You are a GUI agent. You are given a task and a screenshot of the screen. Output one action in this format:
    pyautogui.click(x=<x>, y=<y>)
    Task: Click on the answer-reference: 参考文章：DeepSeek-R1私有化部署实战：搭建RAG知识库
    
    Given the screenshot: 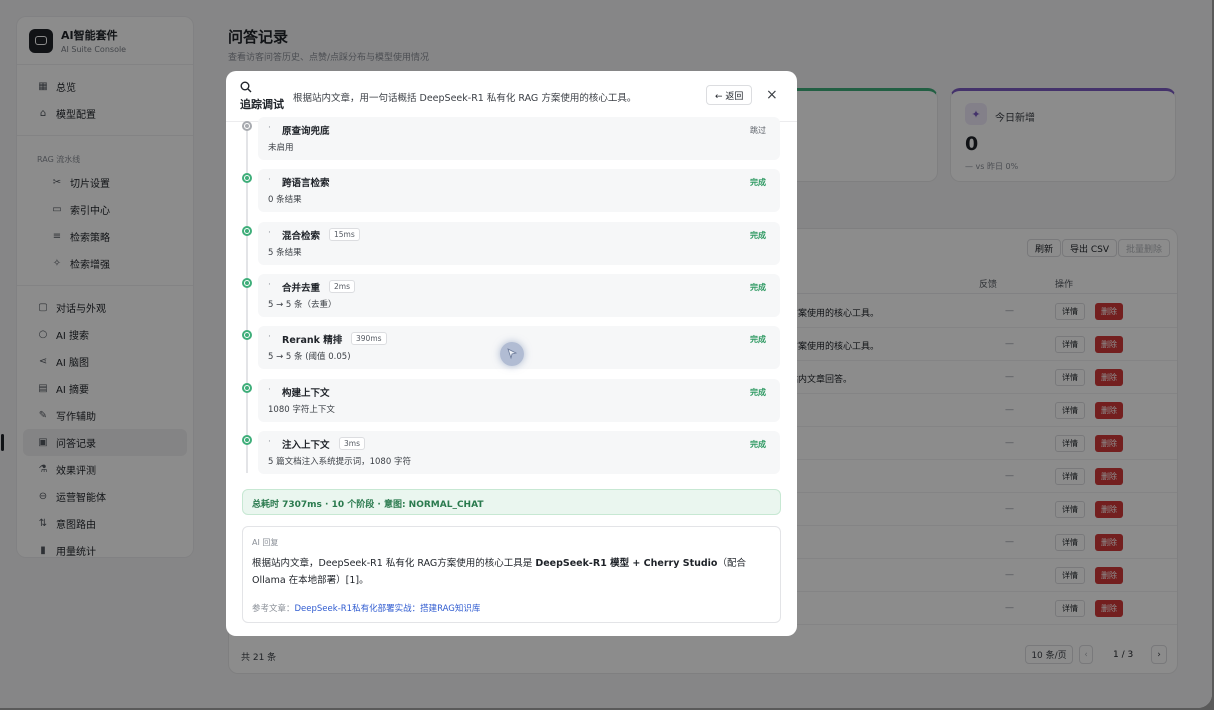 What is the action you would take?
    pyautogui.click(x=366, y=609)
    